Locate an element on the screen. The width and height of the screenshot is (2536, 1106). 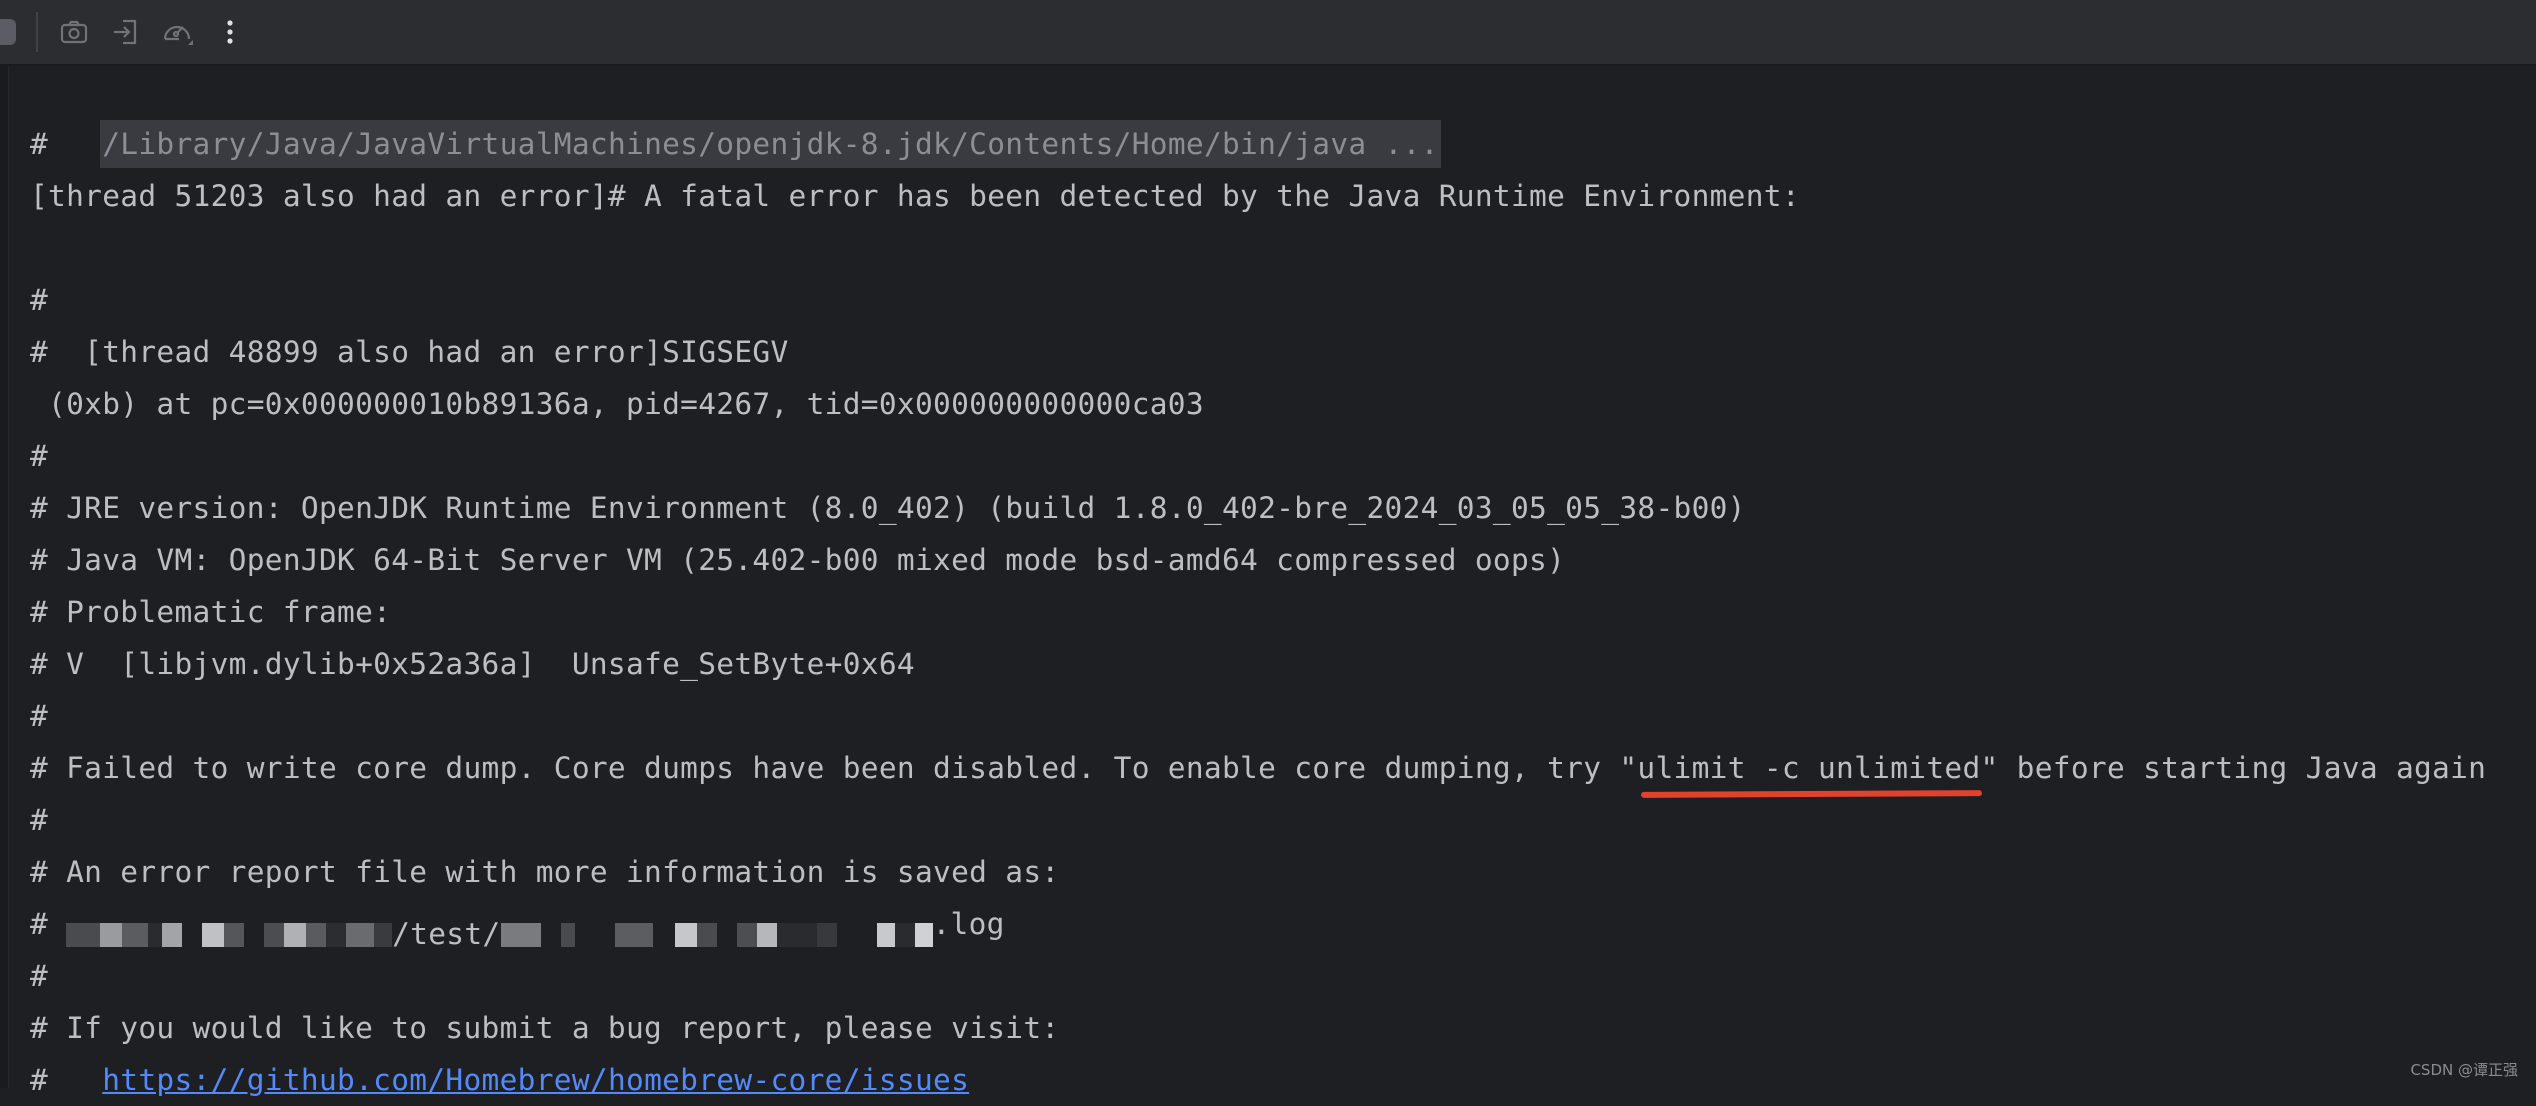
login-icon is located at coordinates (126, 32).